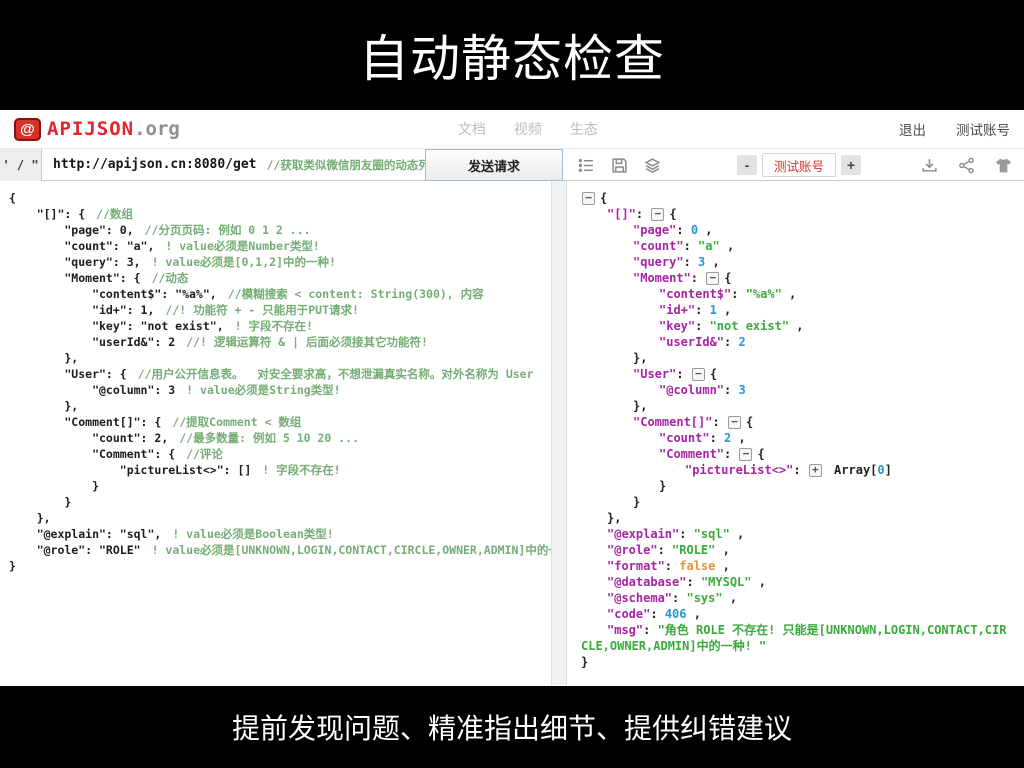 The width and height of the screenshot is (1024, 768). I want to click on code-line: "userId&": 2//! 逻辑运算符 & | 后面必须接其它功能符!, so click(218, 342).